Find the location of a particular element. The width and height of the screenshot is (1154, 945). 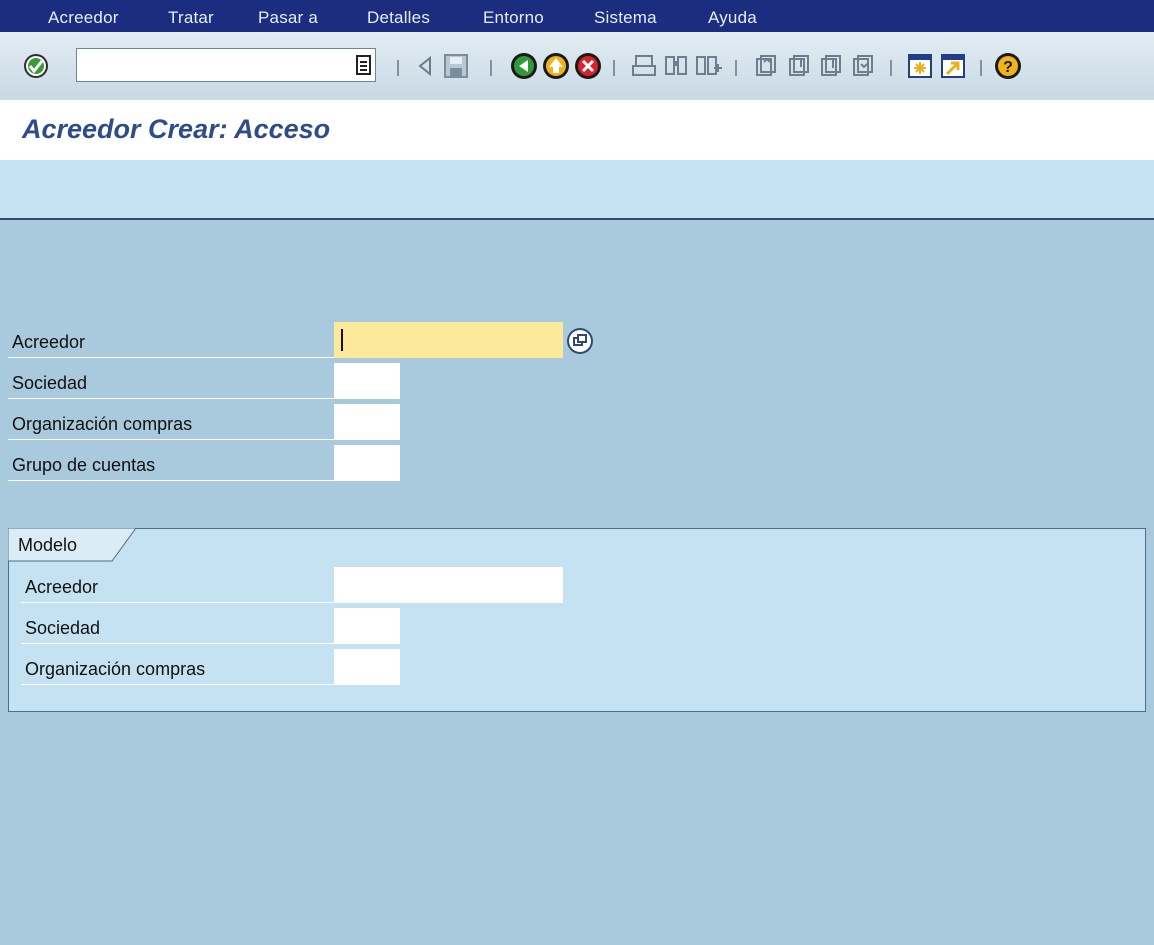

new-session-icon is located at coordinates (920, 66).